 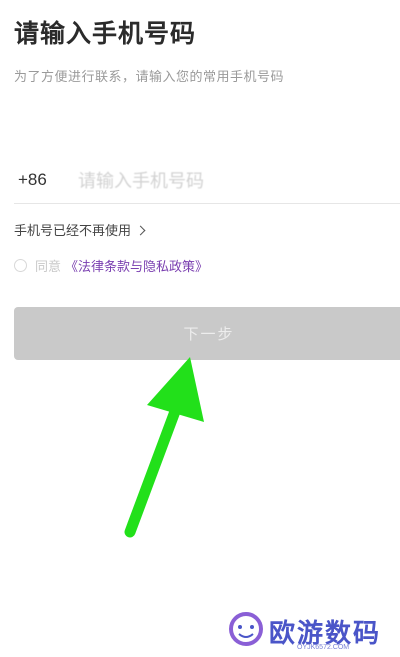 I want to click on watermark-url: OYJK6572.COM, so click(x=323, y=647).